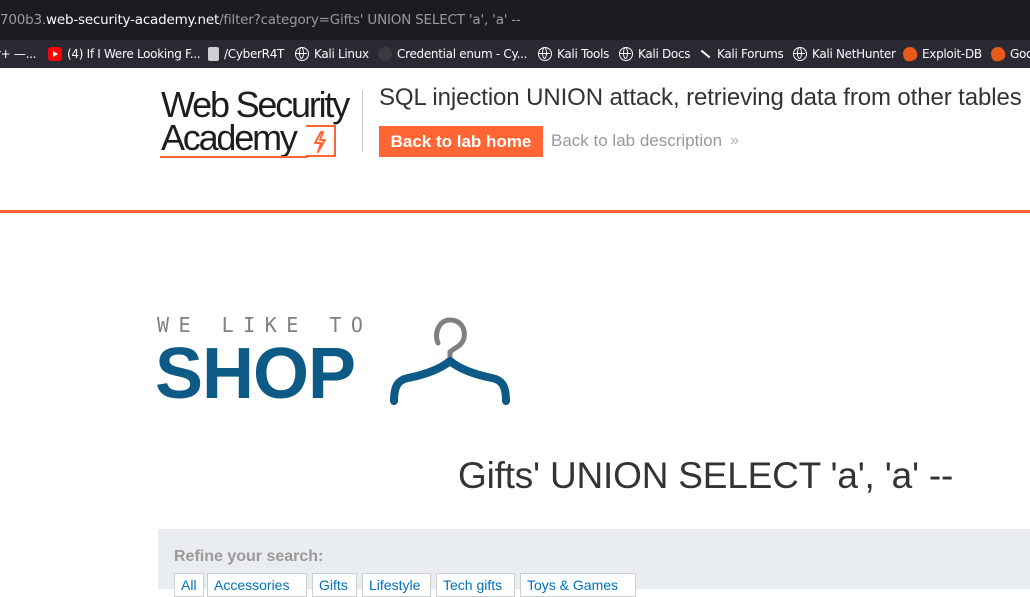 This screenshot has height=597, width=1030. What do you see at coordinates (705, 54) in the screenshot?
I see `kali-dragon-icon` at bounding box center [705, 54].